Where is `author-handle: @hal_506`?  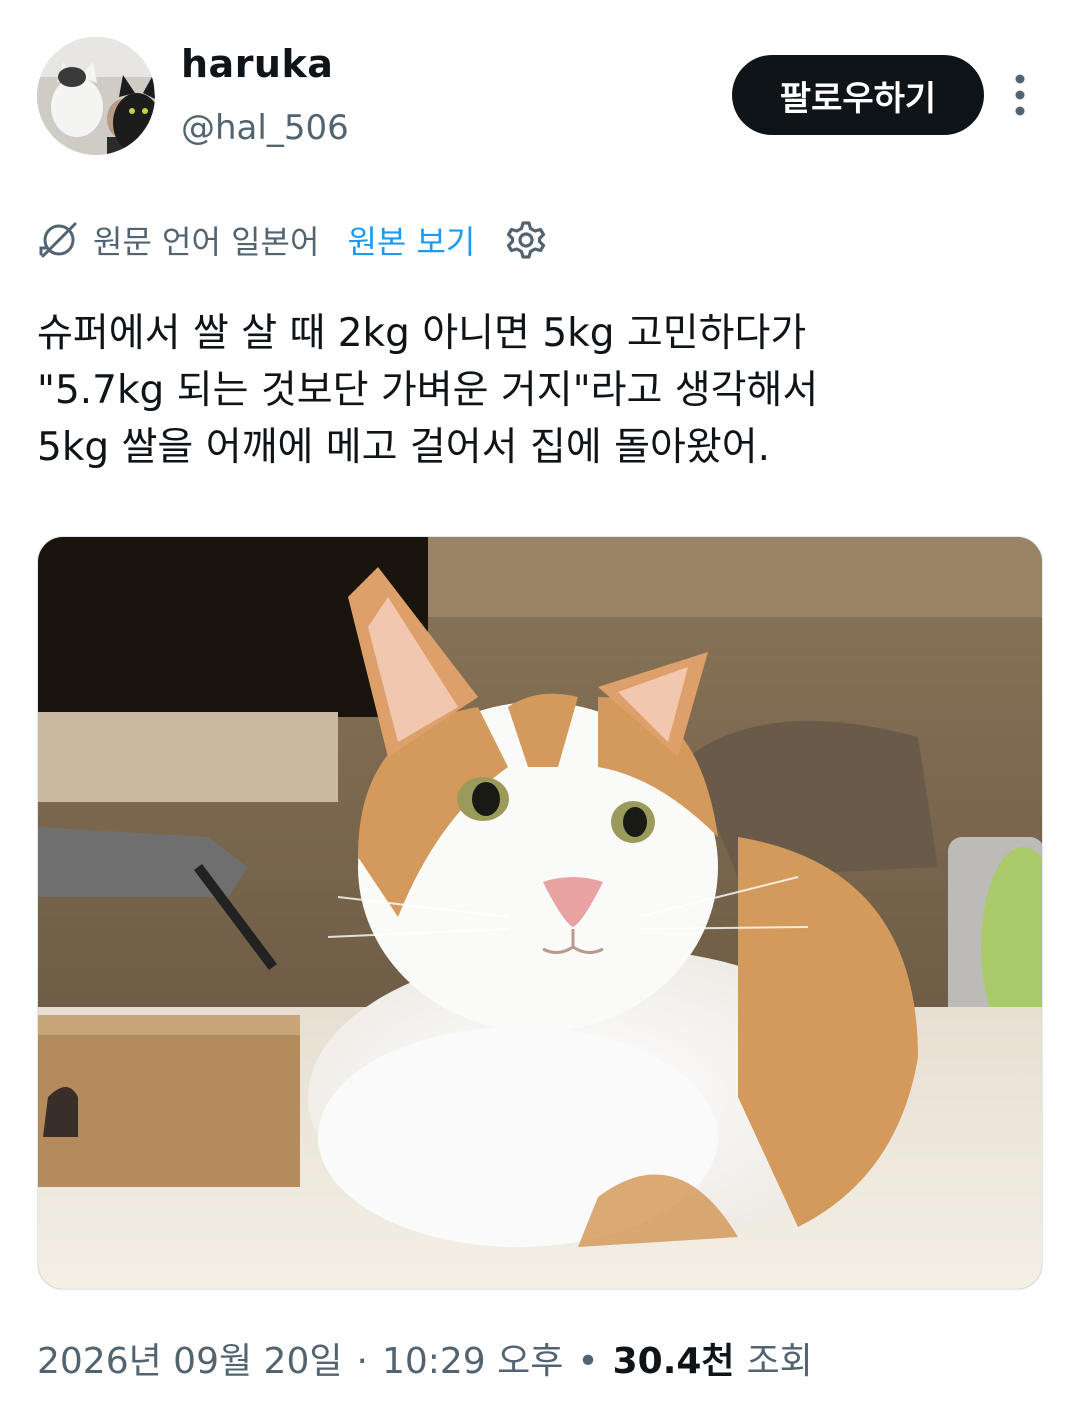 author-handle: @hal_506 is located at coordinates (265, 128).